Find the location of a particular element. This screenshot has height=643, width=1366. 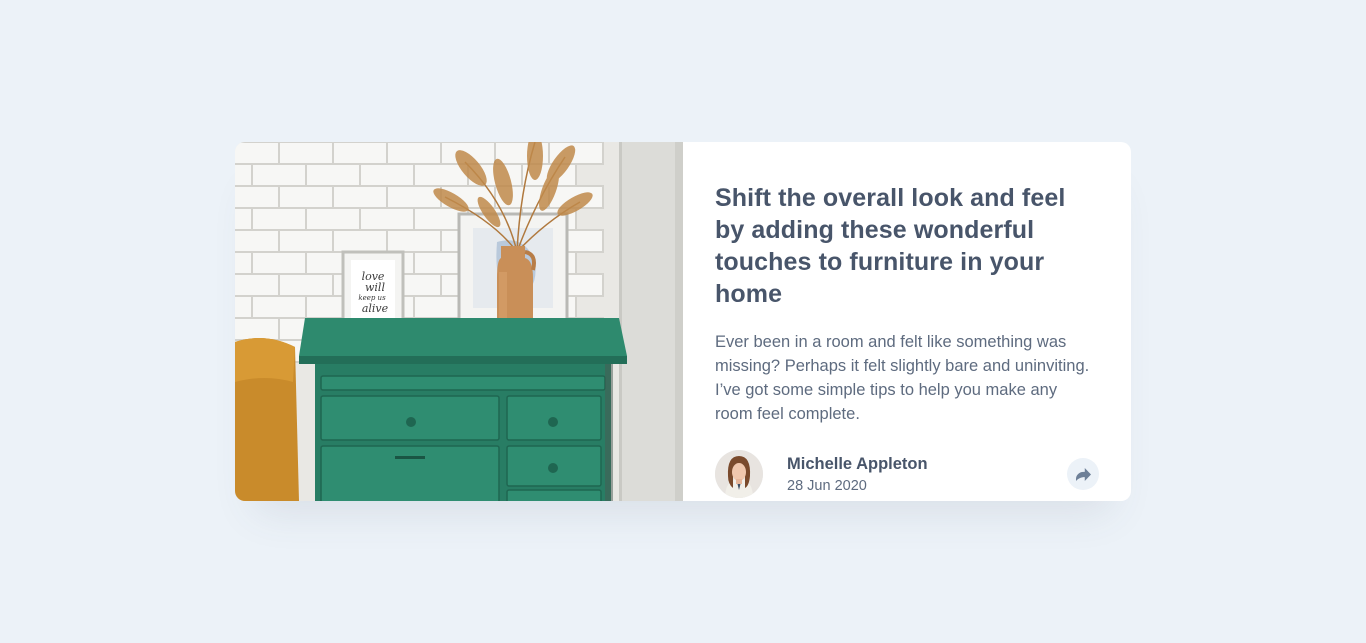

share-button is located at coordinates (1083, 474).